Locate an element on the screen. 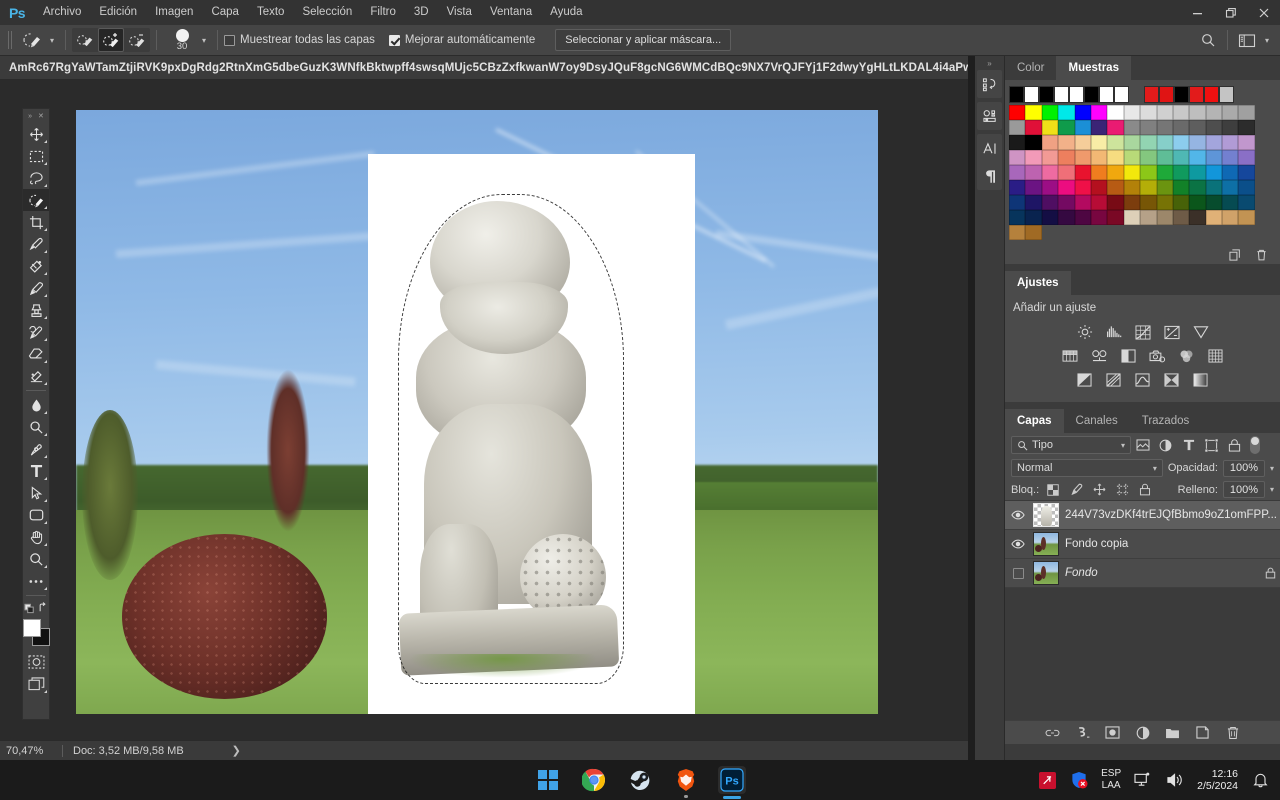 Image resolution: width=1280 pixels, height=800 pixels. brush-options-chevron-icon: ▾ is located at coordinates (204, 40).